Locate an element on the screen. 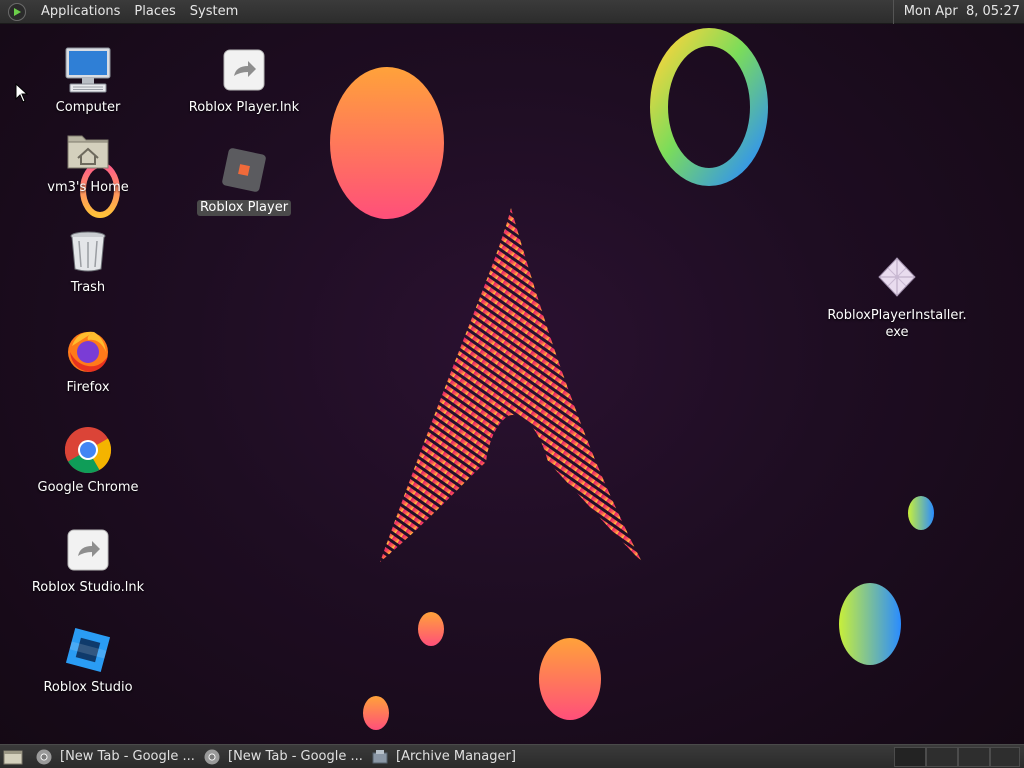 This screenshot has height=768, width=1024. computer-icon is located at coordinates (88, 70).